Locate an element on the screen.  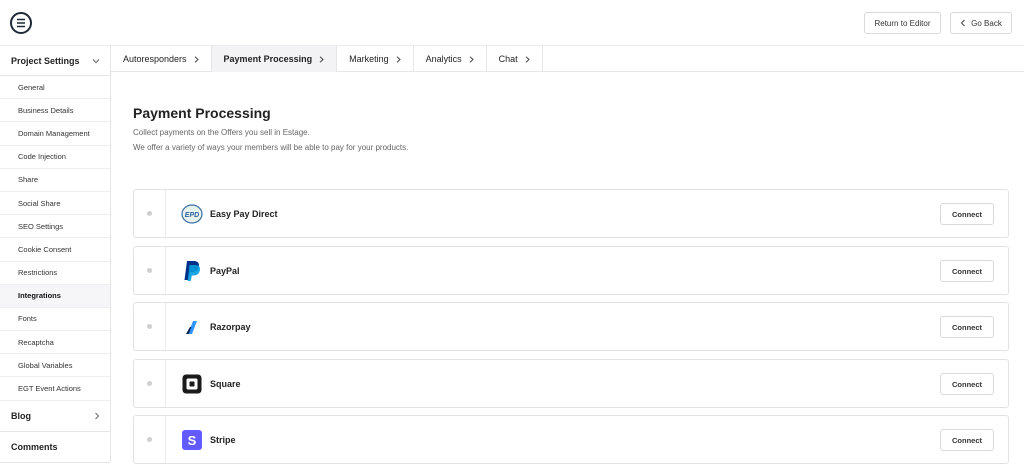
easy-pay-direct-logo-icon: EPD is located at coordinates (192, 214).